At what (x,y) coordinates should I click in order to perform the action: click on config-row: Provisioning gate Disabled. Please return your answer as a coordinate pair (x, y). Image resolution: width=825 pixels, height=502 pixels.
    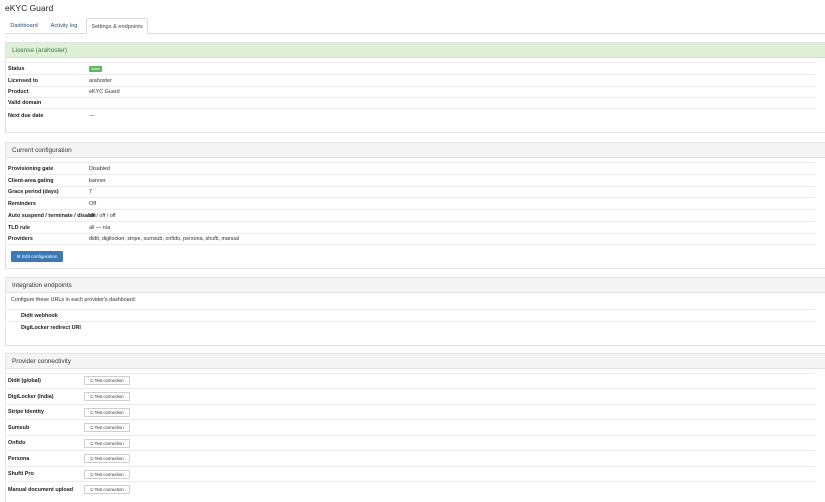
    Looking at the image, I should click on (410, 168).